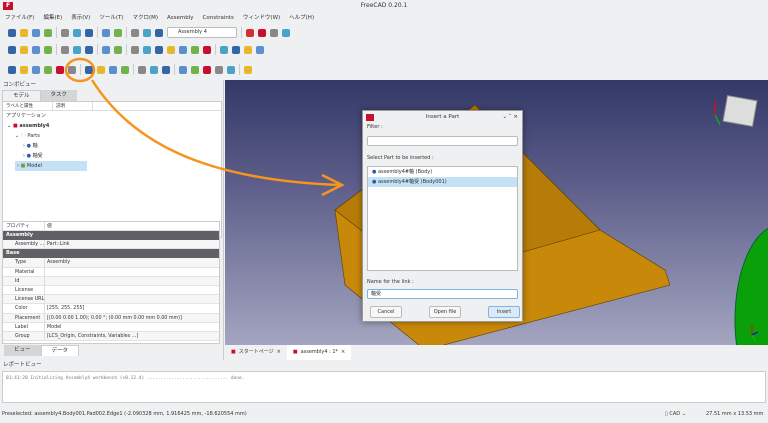 The width and height of the screenshot is (768, 423). Describe the element at coordinates (195, 49) in the screenshot. I see `view-left-icon` at that location.